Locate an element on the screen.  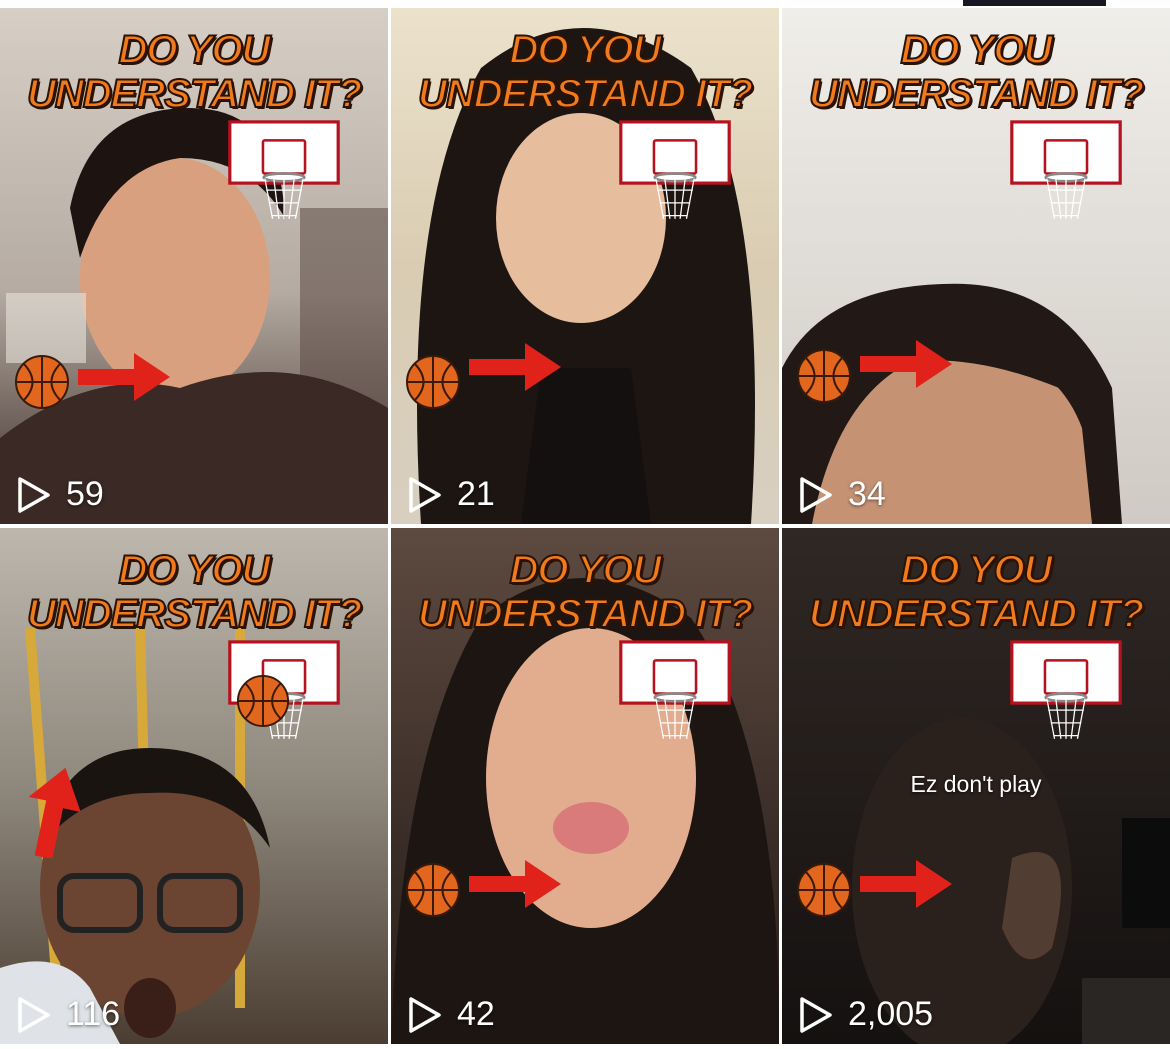
view-count-value: 42 is located at coordinates (476, 1014).